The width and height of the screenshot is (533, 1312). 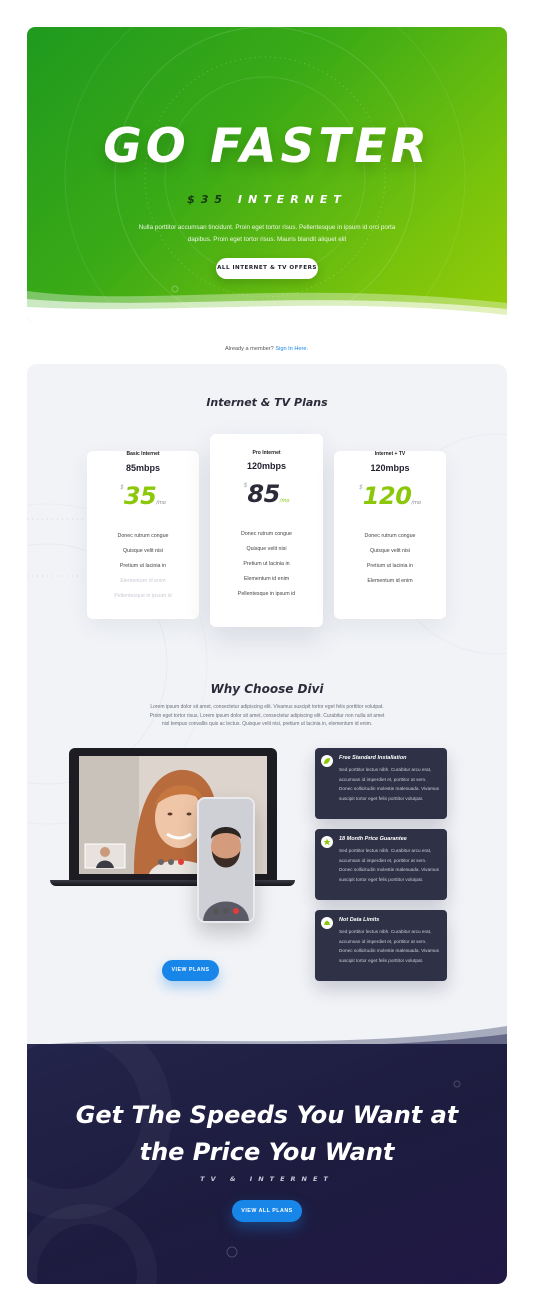 I want to click on laptop-illustration, so click(x=172, y=818).